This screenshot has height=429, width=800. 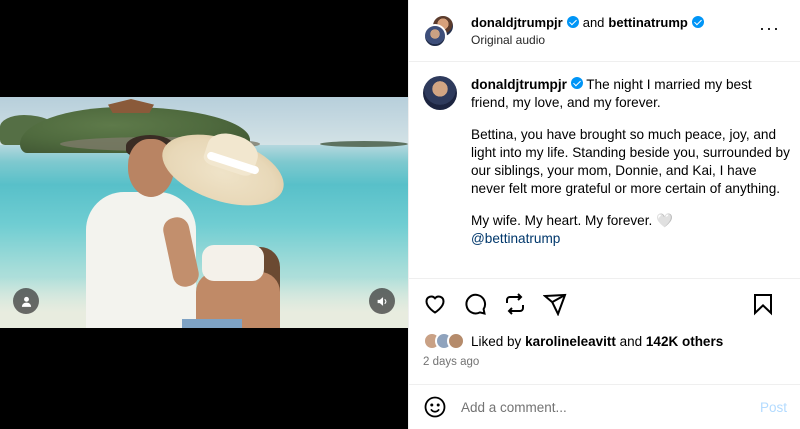 What do you see at coordinates (665, 220) in the screenshot?
I see `white-heart-emoji: 🤍` at bounding box center [665, 220].